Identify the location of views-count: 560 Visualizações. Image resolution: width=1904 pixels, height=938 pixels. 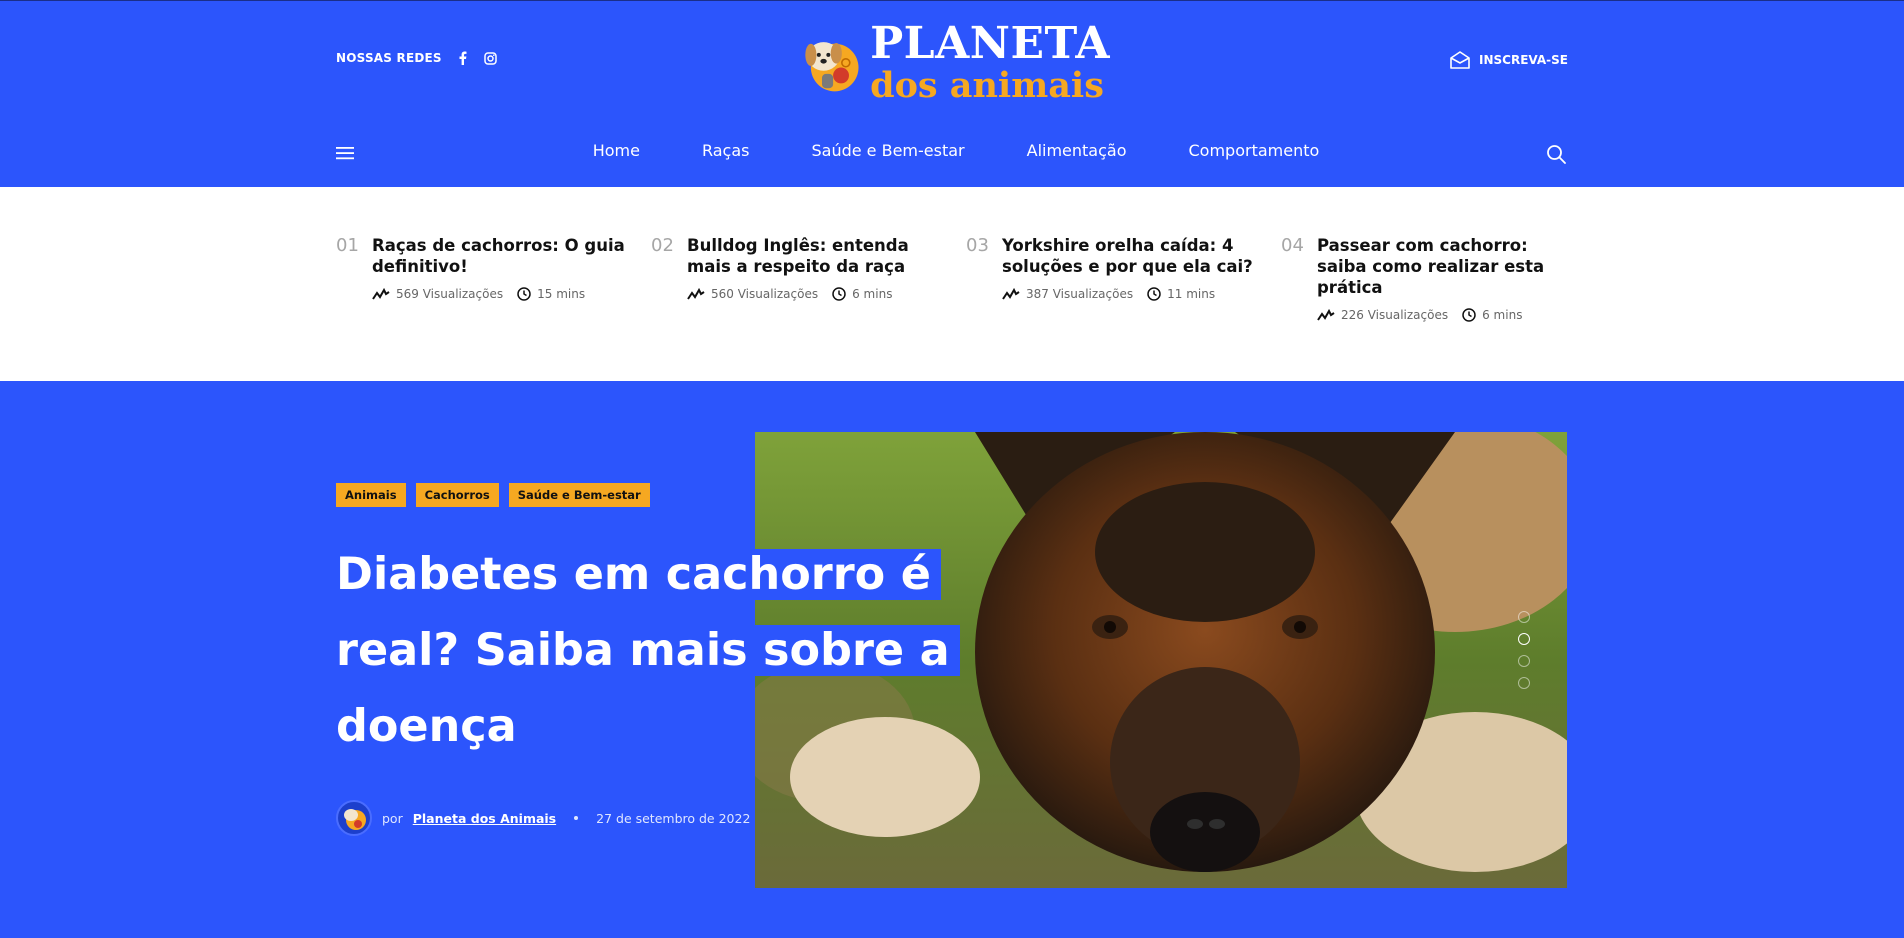
(765, 294).